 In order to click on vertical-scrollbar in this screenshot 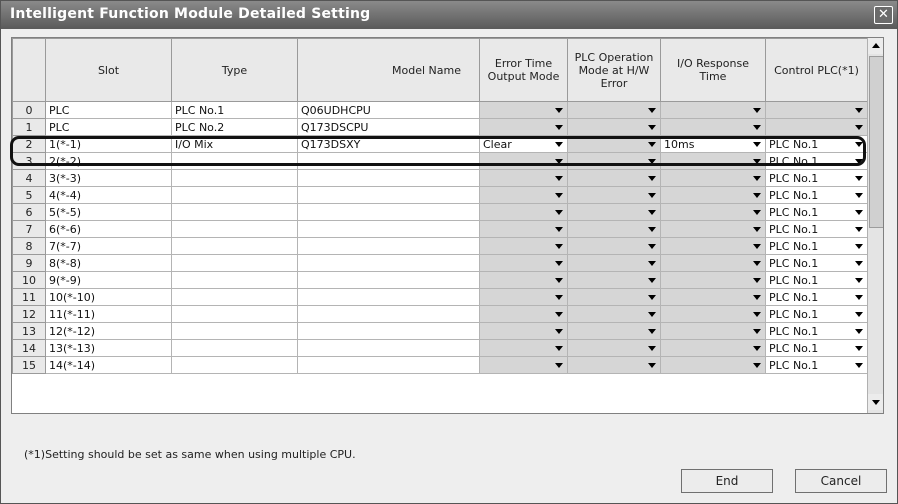, I will do `click(875, 225)`.